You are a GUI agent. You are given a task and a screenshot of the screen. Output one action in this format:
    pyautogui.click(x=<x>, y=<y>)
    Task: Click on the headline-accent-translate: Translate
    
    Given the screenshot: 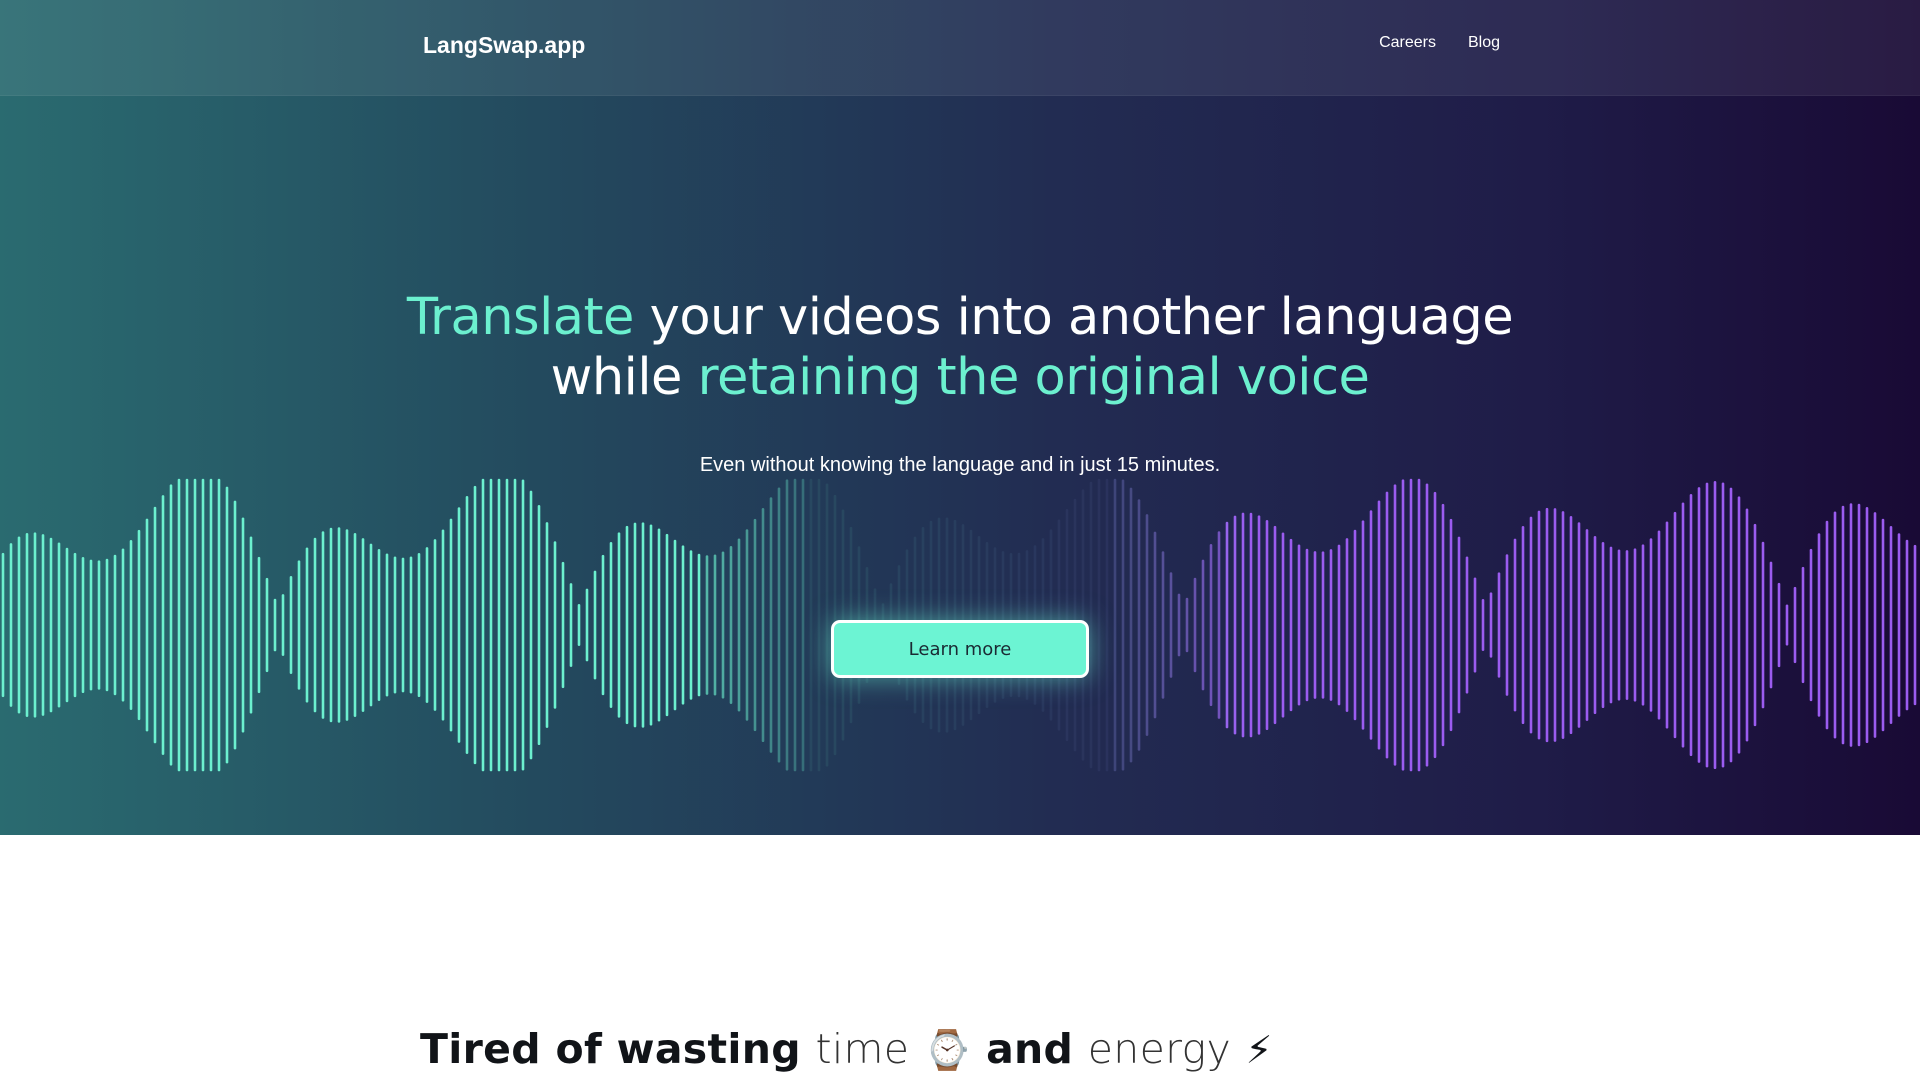 What is the action you would take?
    pyautogui.click(x=520, y=317)
    